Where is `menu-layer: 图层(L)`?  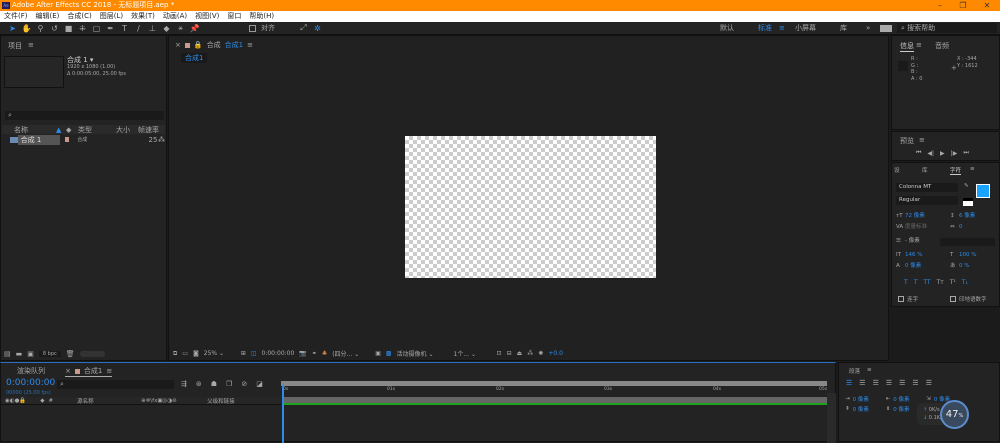 menu-layer: 图层(L) is located at coordinates (111, 16).